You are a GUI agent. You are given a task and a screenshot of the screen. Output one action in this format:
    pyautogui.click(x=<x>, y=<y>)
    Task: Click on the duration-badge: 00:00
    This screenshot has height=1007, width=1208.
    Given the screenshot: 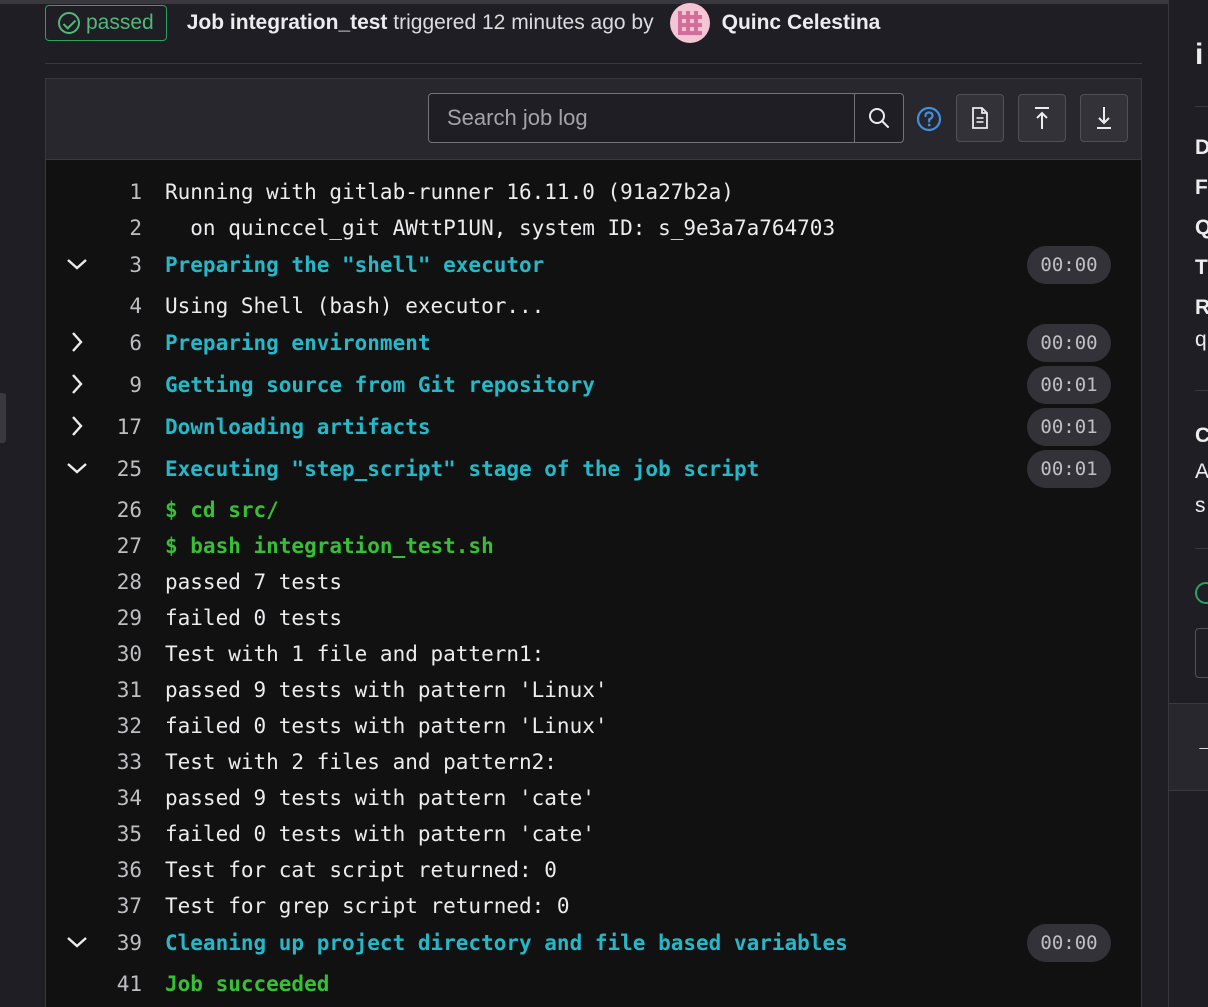 What is the action you would take?
    pyautogui.click(x=1069, y=343)
    